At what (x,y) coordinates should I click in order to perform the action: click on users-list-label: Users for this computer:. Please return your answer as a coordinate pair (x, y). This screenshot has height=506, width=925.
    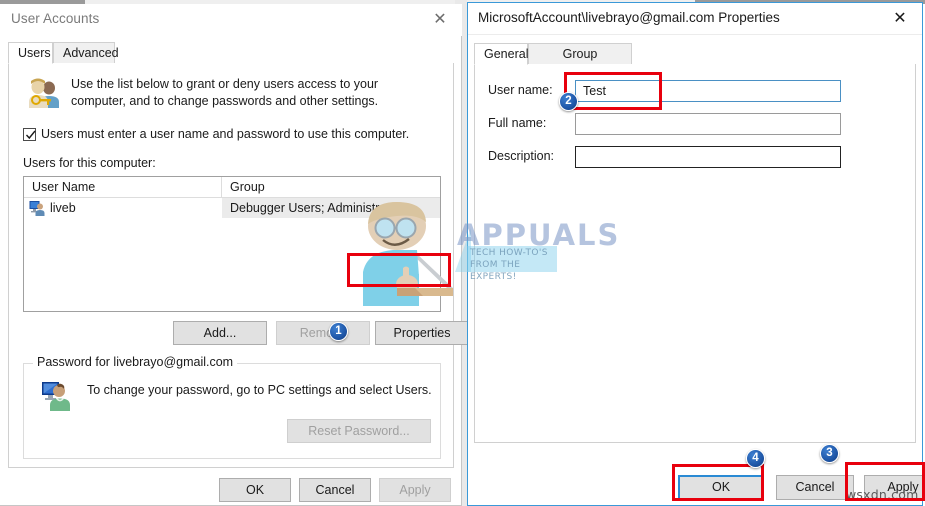
    Looking at the image, I should click on (89, 163).